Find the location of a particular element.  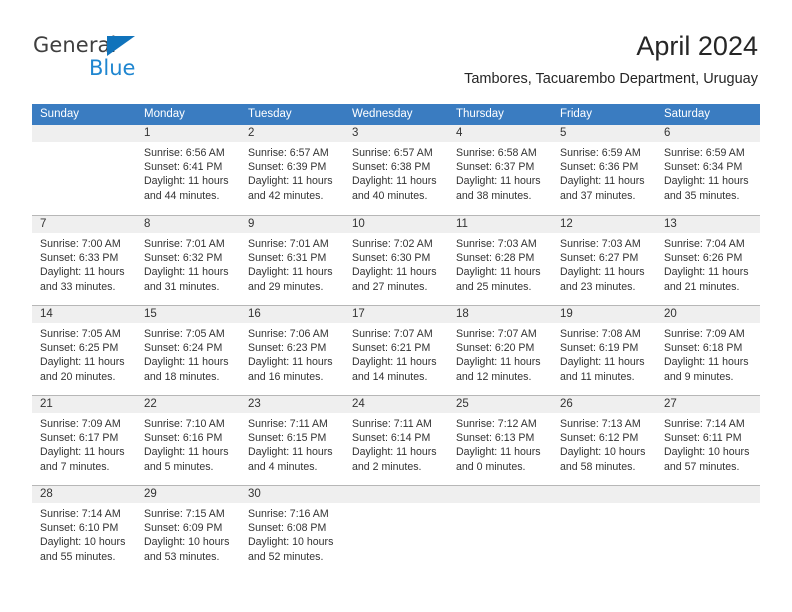

day-number: 13 is located at coordinates (670, 224).